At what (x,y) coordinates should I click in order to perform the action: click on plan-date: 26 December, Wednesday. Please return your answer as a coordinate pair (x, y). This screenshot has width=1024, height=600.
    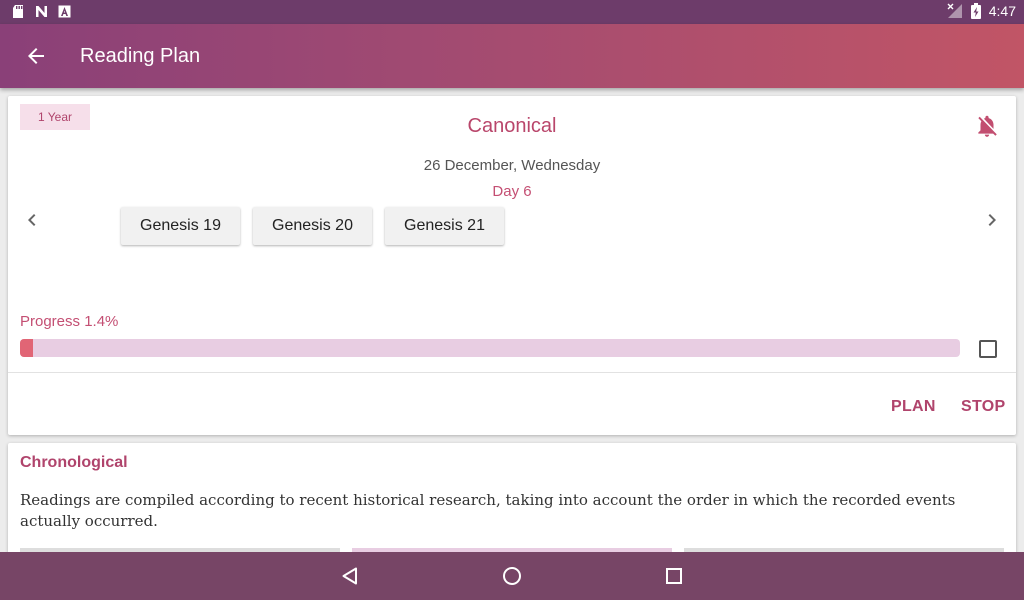
    Looking at the image, I should click on (512, 165).